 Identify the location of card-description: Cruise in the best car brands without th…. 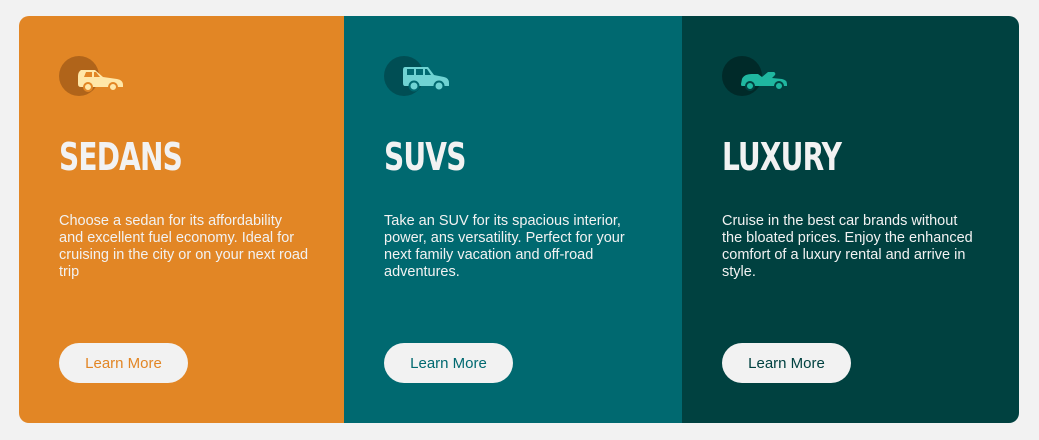
(847, 246).